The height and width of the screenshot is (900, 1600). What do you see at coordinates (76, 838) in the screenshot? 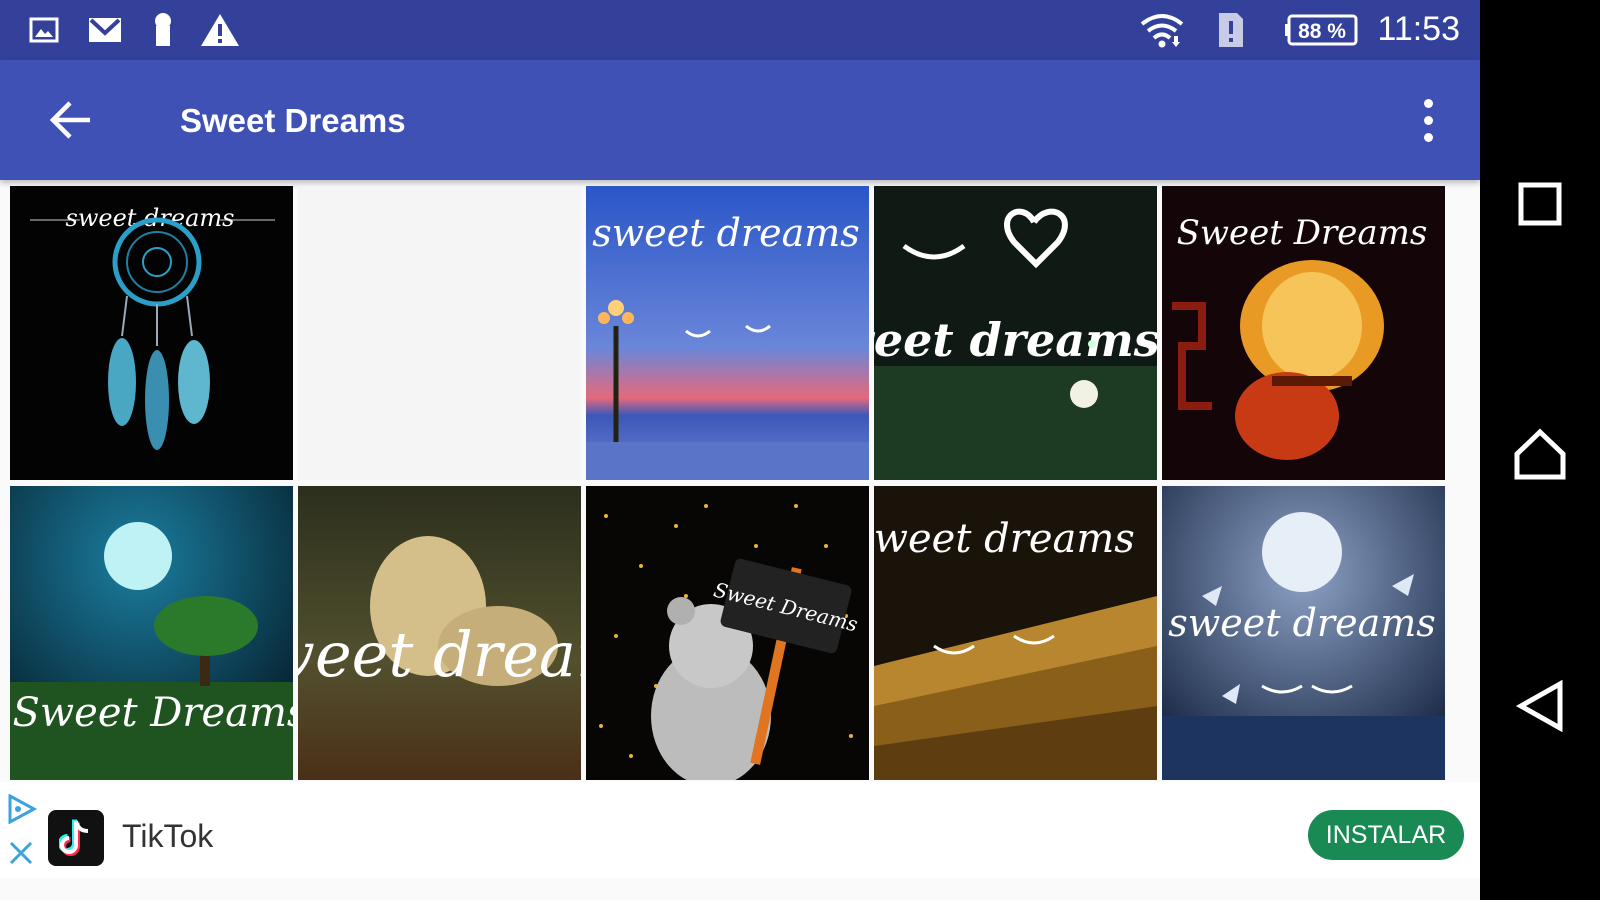
I see `tiktok-logo-icon` at bounding box center [76, 838].